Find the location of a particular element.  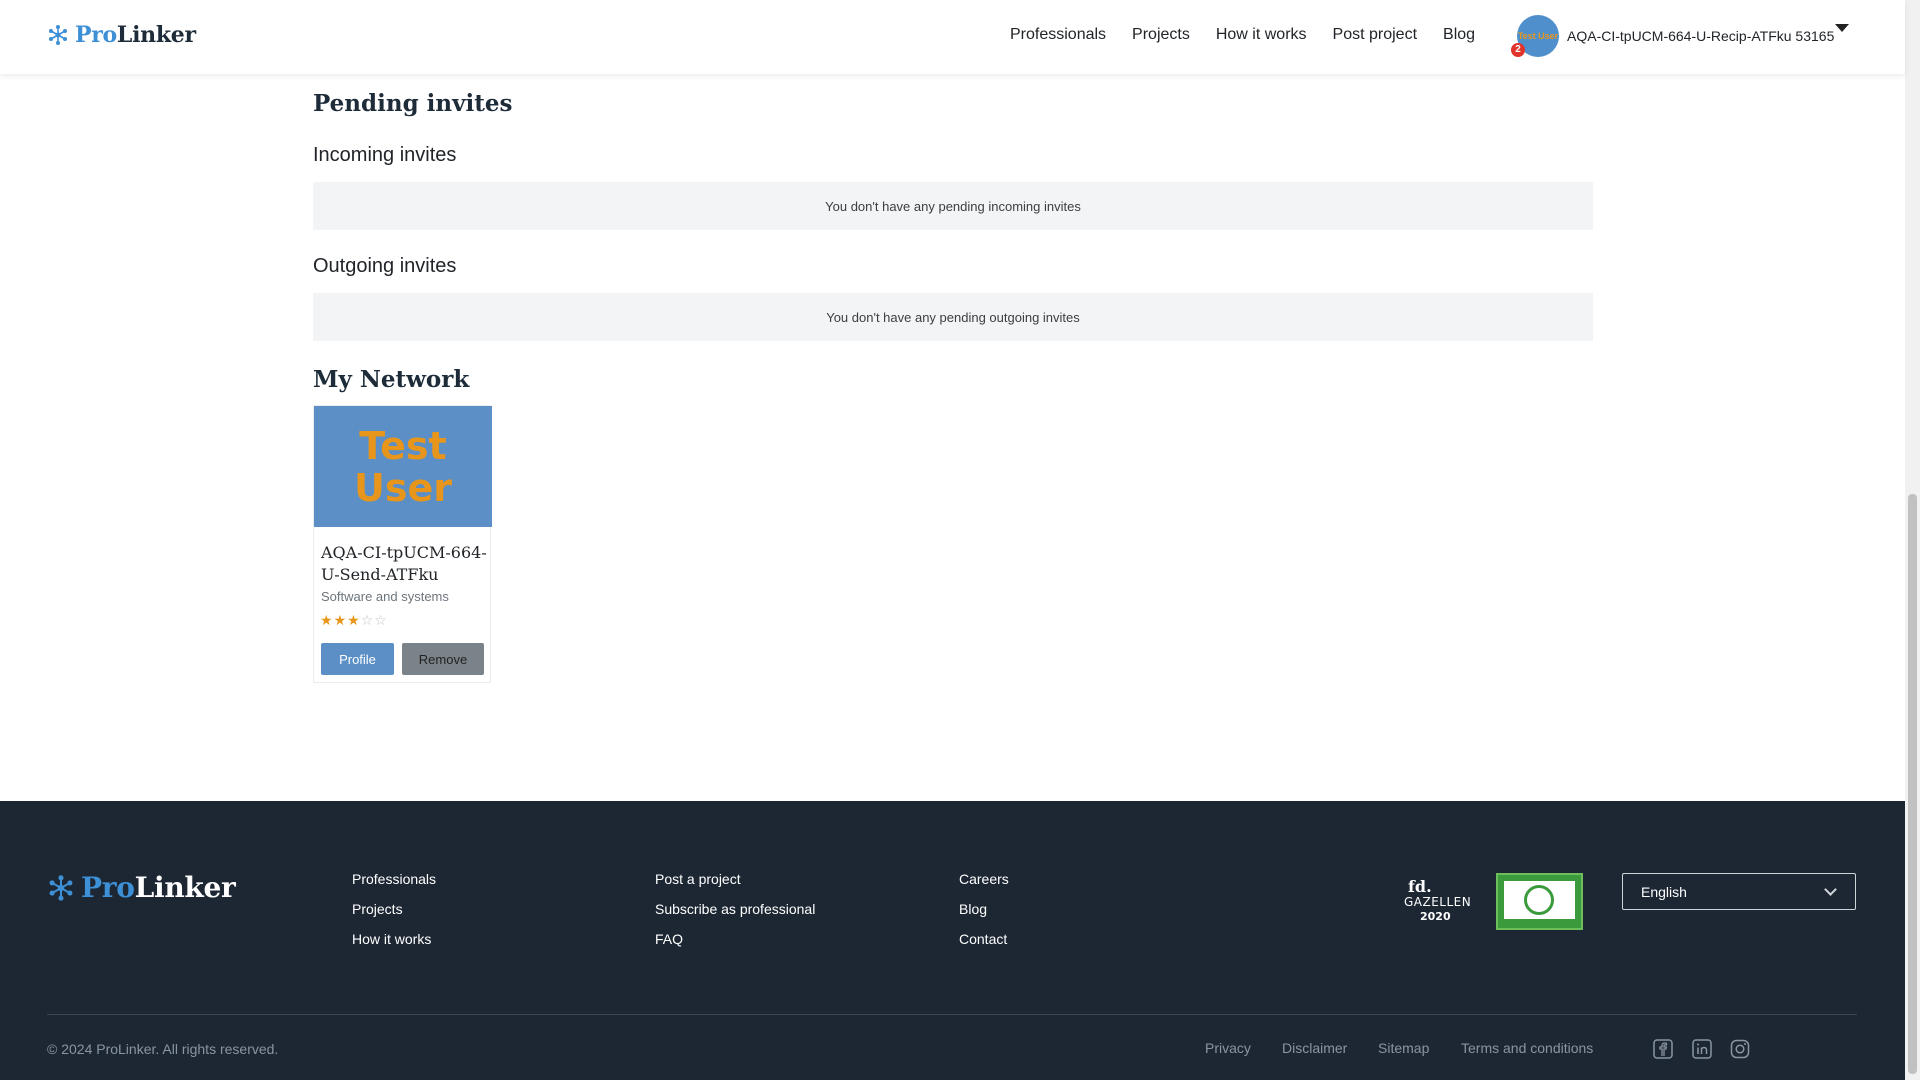

network-card-name: AQA-CI-tpUCM-664-U-Send-ATFku is located at coordinates (404, 563).